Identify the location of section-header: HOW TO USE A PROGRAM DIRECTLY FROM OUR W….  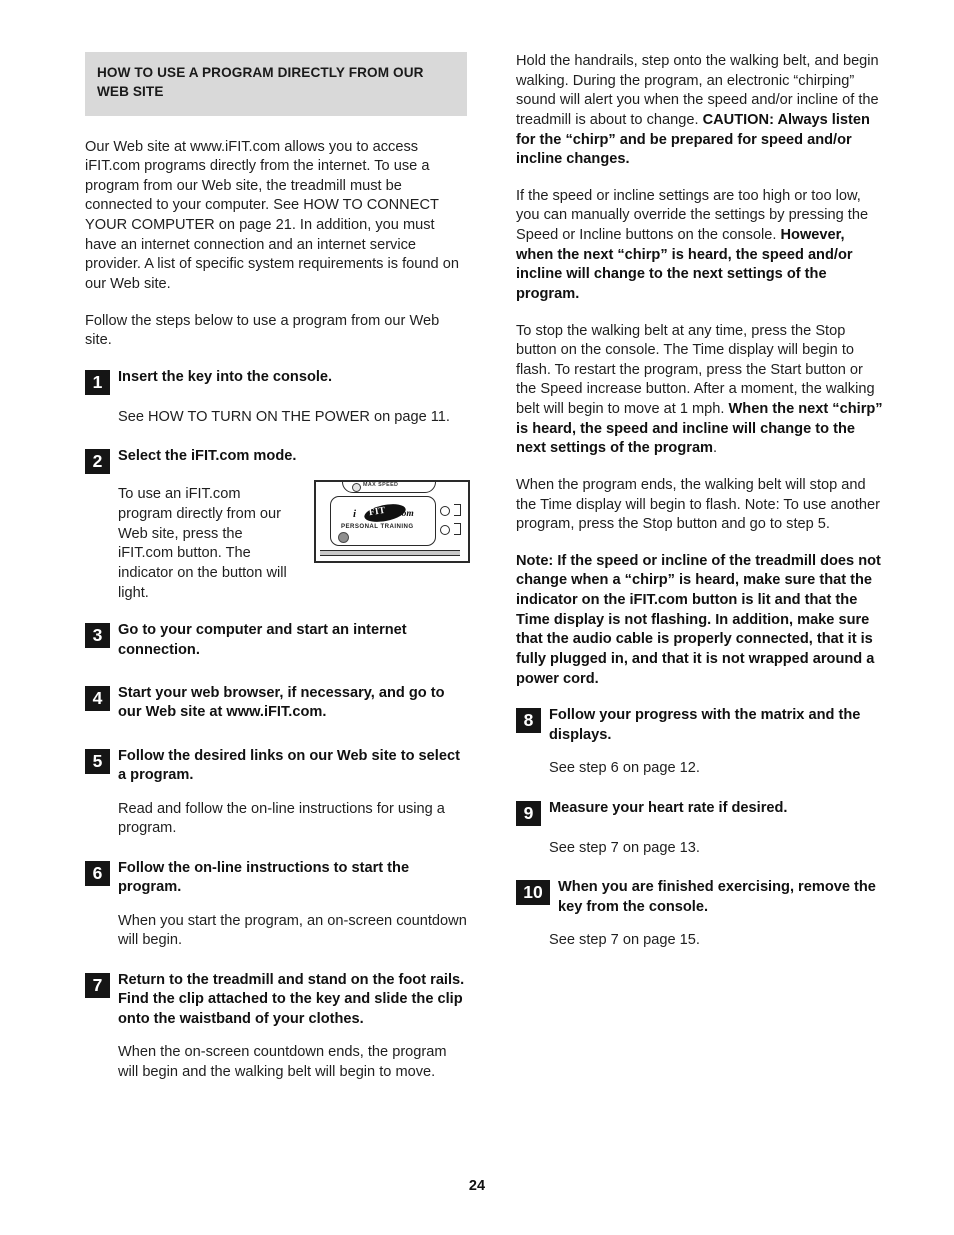
(276, 84).